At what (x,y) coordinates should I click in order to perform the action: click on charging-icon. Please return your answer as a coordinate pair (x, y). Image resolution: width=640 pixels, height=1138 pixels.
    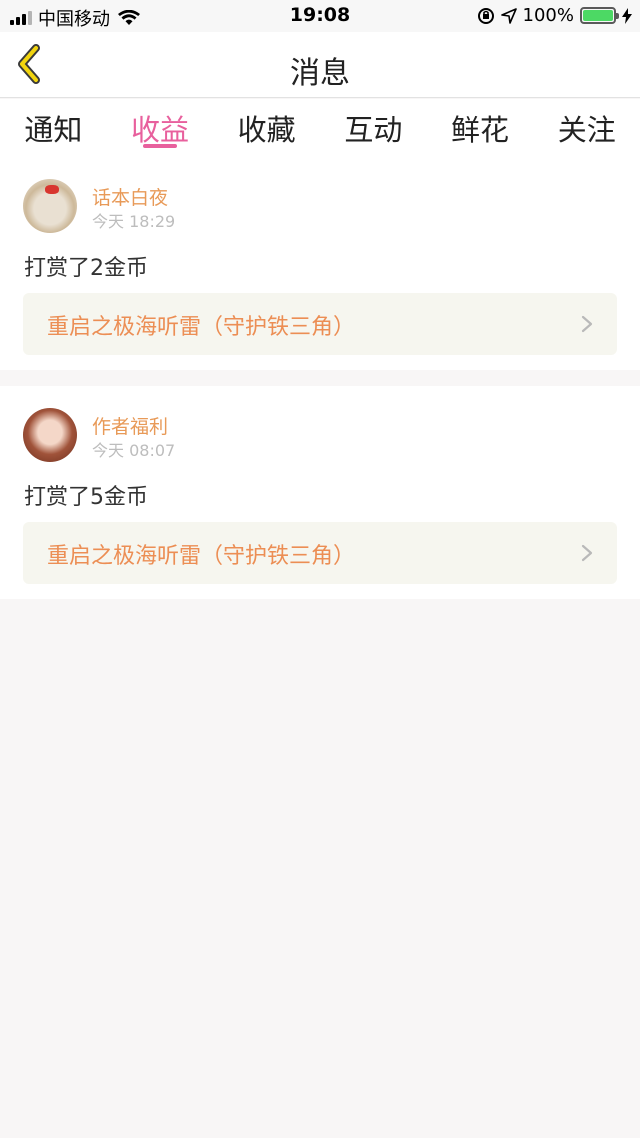
    Looking at the image, I should click on (627, 15).